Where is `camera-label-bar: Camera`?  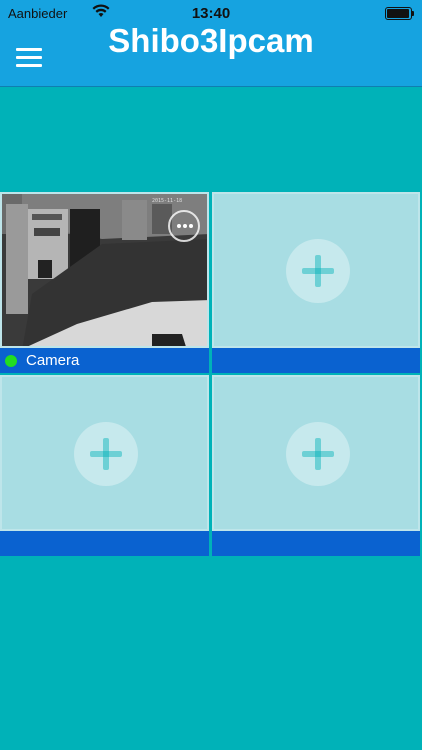 camera-label-bar: Camera is located at coordinates (104, 360).